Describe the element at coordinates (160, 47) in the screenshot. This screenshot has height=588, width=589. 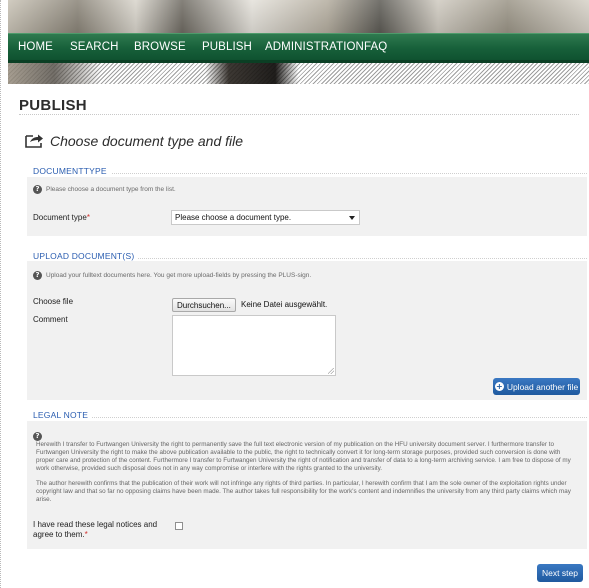
I see `nav-browse: BROWSE` at that location.